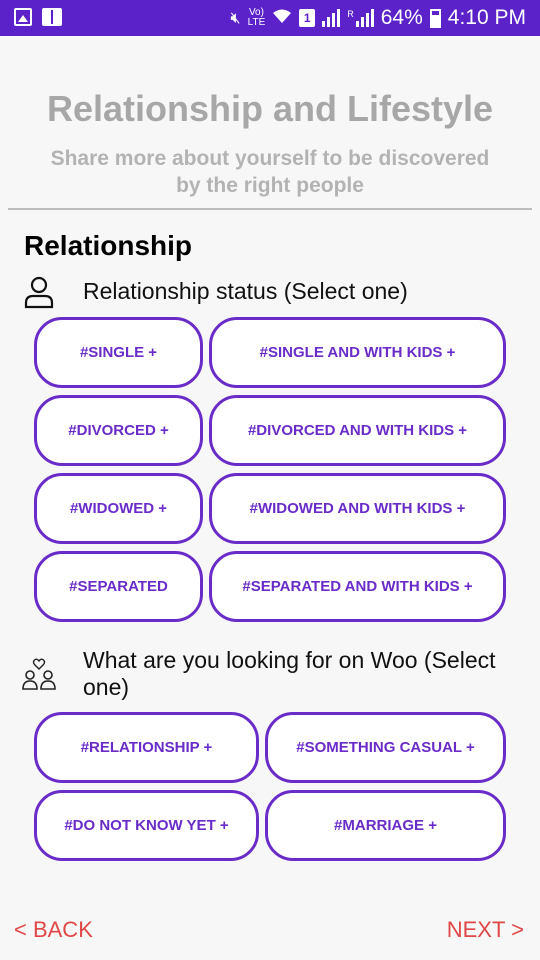  I want to click on battery-icon, so click(435, 18).